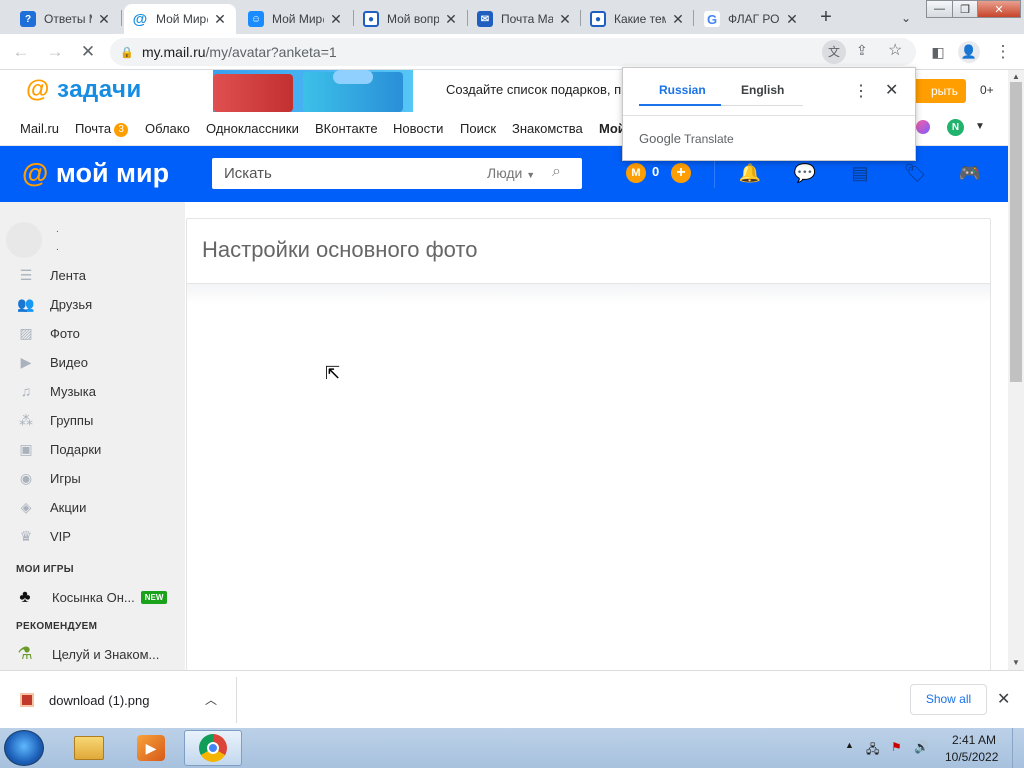 The height and width of the screenshot is (768, 1024). Describe the element at coordinates (151, 748) in the screenshot. I see `media-player-taskbar-button: ▶` at that location.